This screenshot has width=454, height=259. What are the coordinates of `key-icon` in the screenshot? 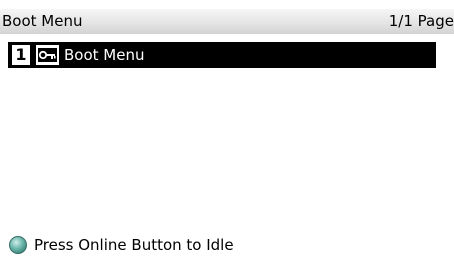 It's located at (47, 55).